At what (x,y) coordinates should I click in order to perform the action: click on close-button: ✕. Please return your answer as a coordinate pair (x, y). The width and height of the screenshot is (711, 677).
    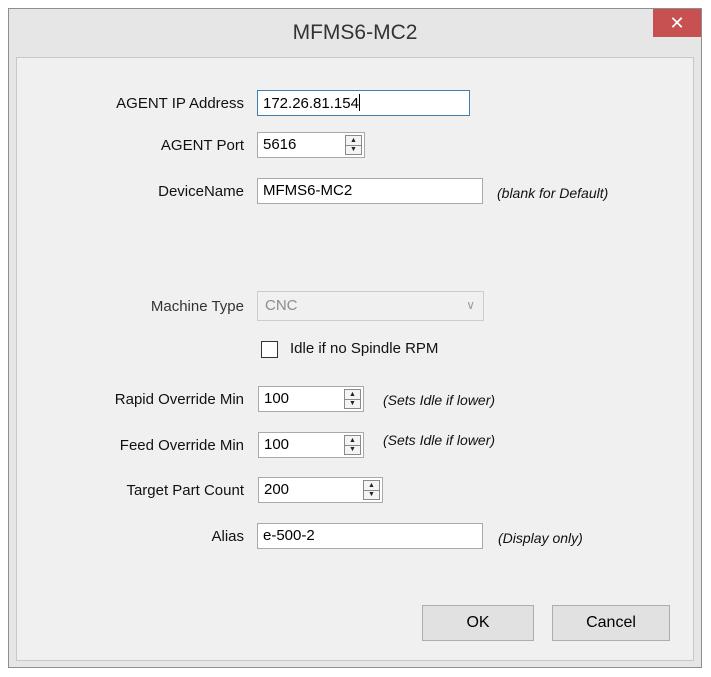
    Looking at the image, I should click on (677, 23).